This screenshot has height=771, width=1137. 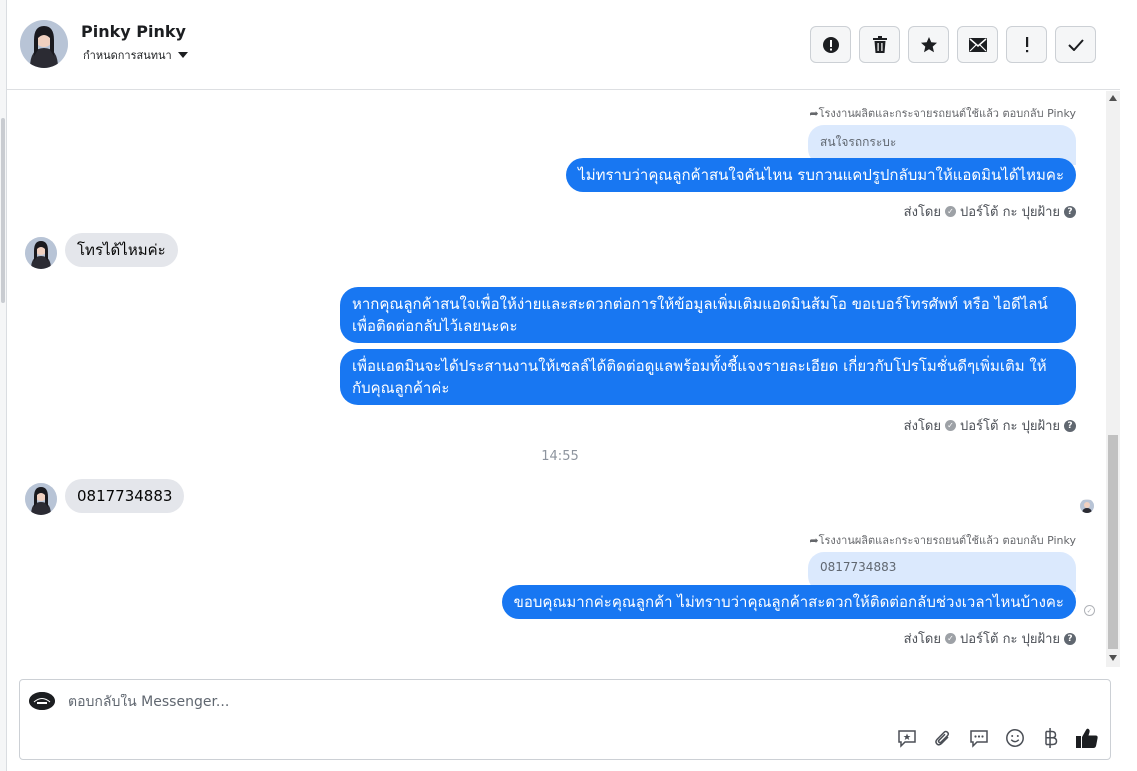 I want to click on scrollbar-thumb, so click(x=1113, y=542).